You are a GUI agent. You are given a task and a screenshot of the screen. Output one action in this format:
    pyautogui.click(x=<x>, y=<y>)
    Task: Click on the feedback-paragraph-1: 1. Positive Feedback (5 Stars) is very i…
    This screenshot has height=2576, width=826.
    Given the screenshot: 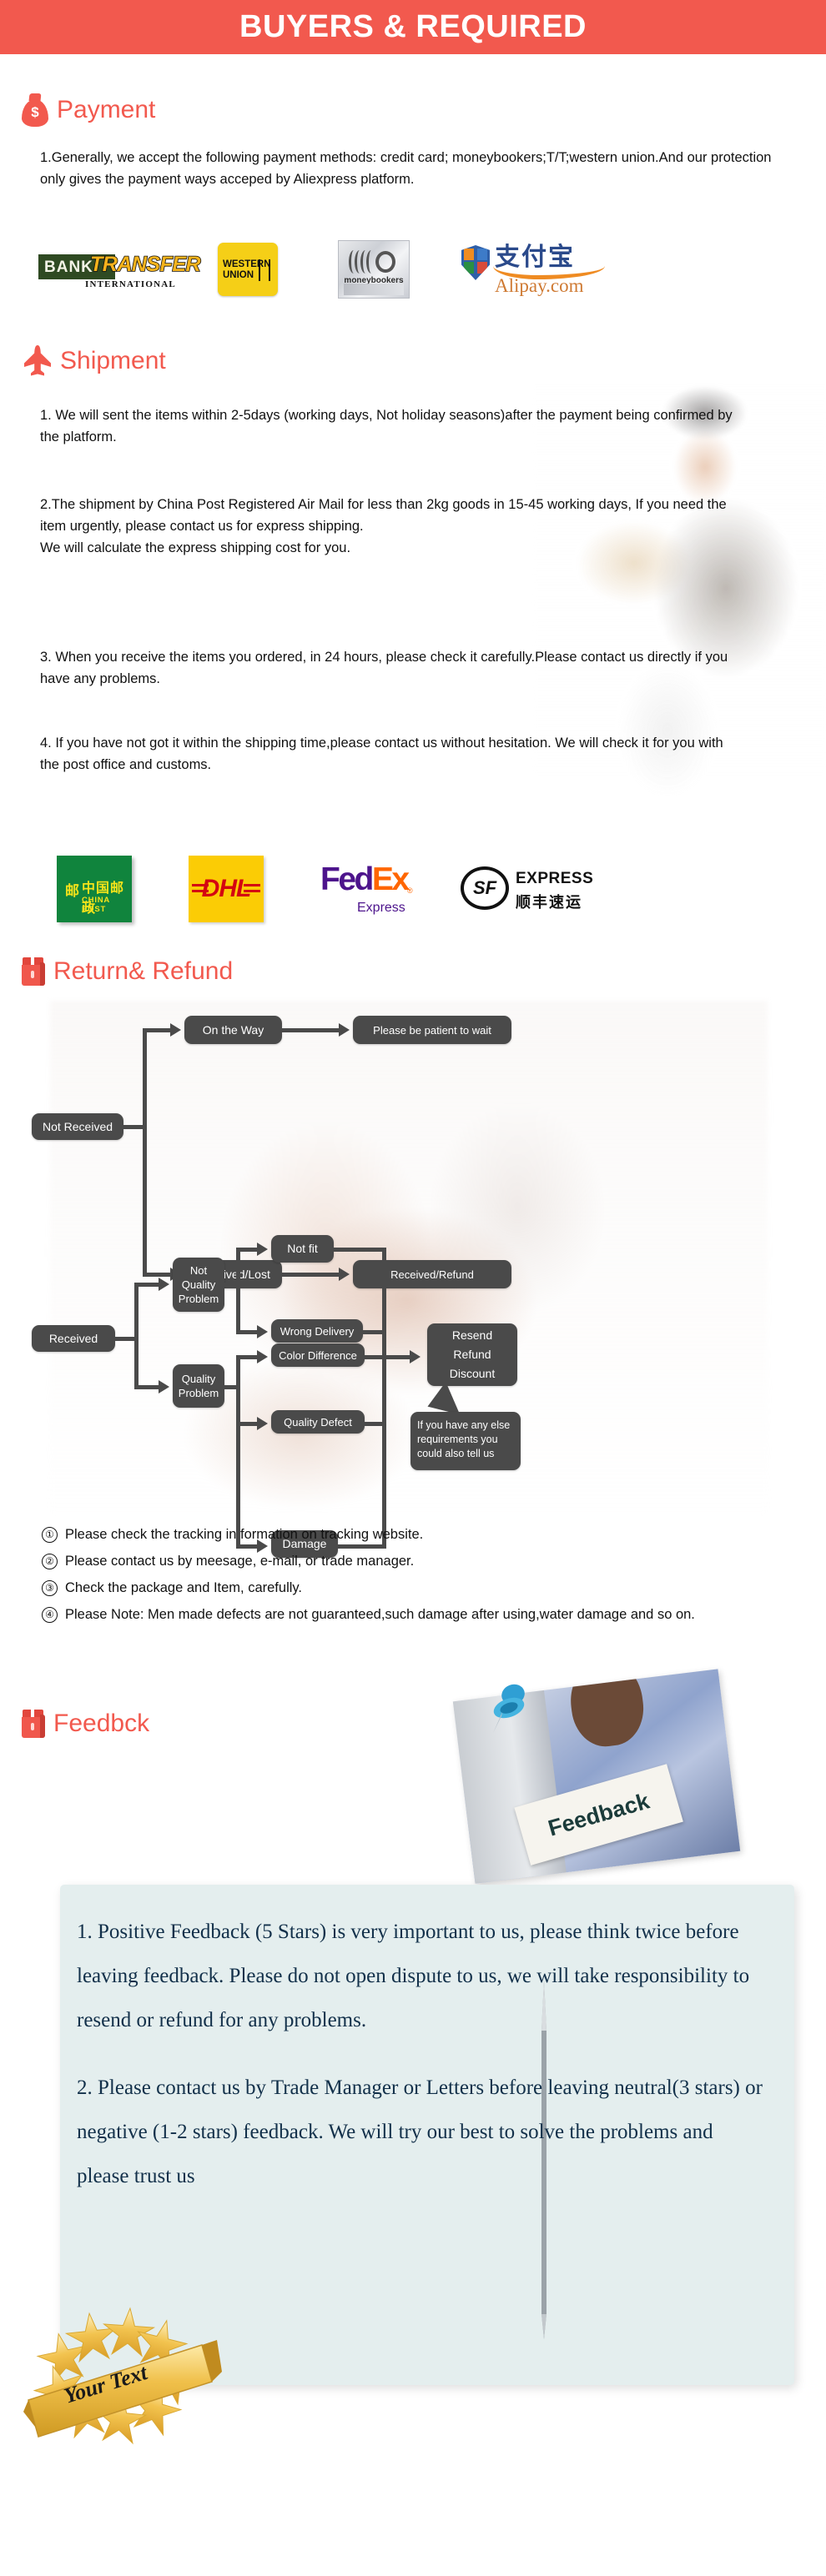 What is the action you would take?
    pyautogui.click(x=414, y=1976)
    